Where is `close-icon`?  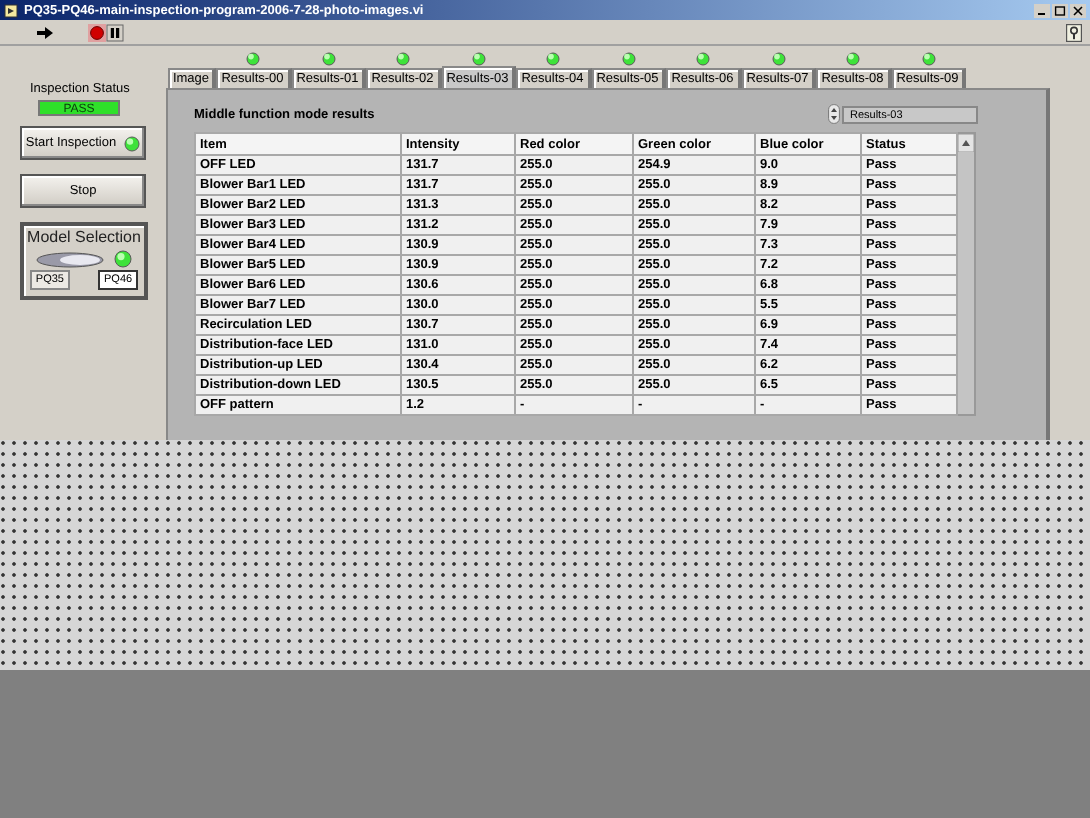
close-icon is located at coordinates (1078, 10).